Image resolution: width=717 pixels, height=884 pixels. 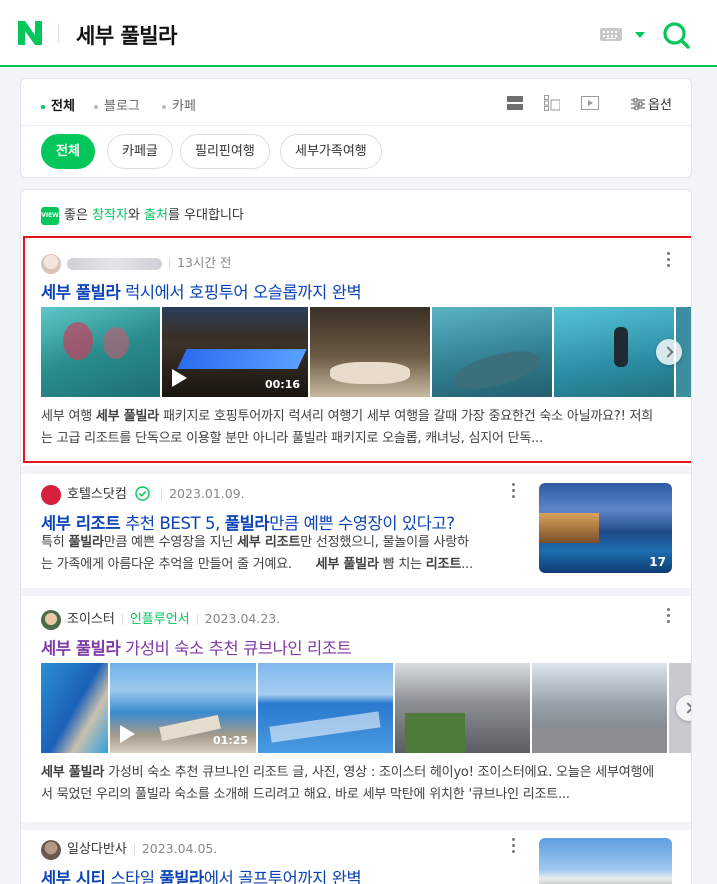 What do you see at coordinates (117, 104) in the screenshot?
I see `tab-blog: 블로그` at bounding box center [117, 104].